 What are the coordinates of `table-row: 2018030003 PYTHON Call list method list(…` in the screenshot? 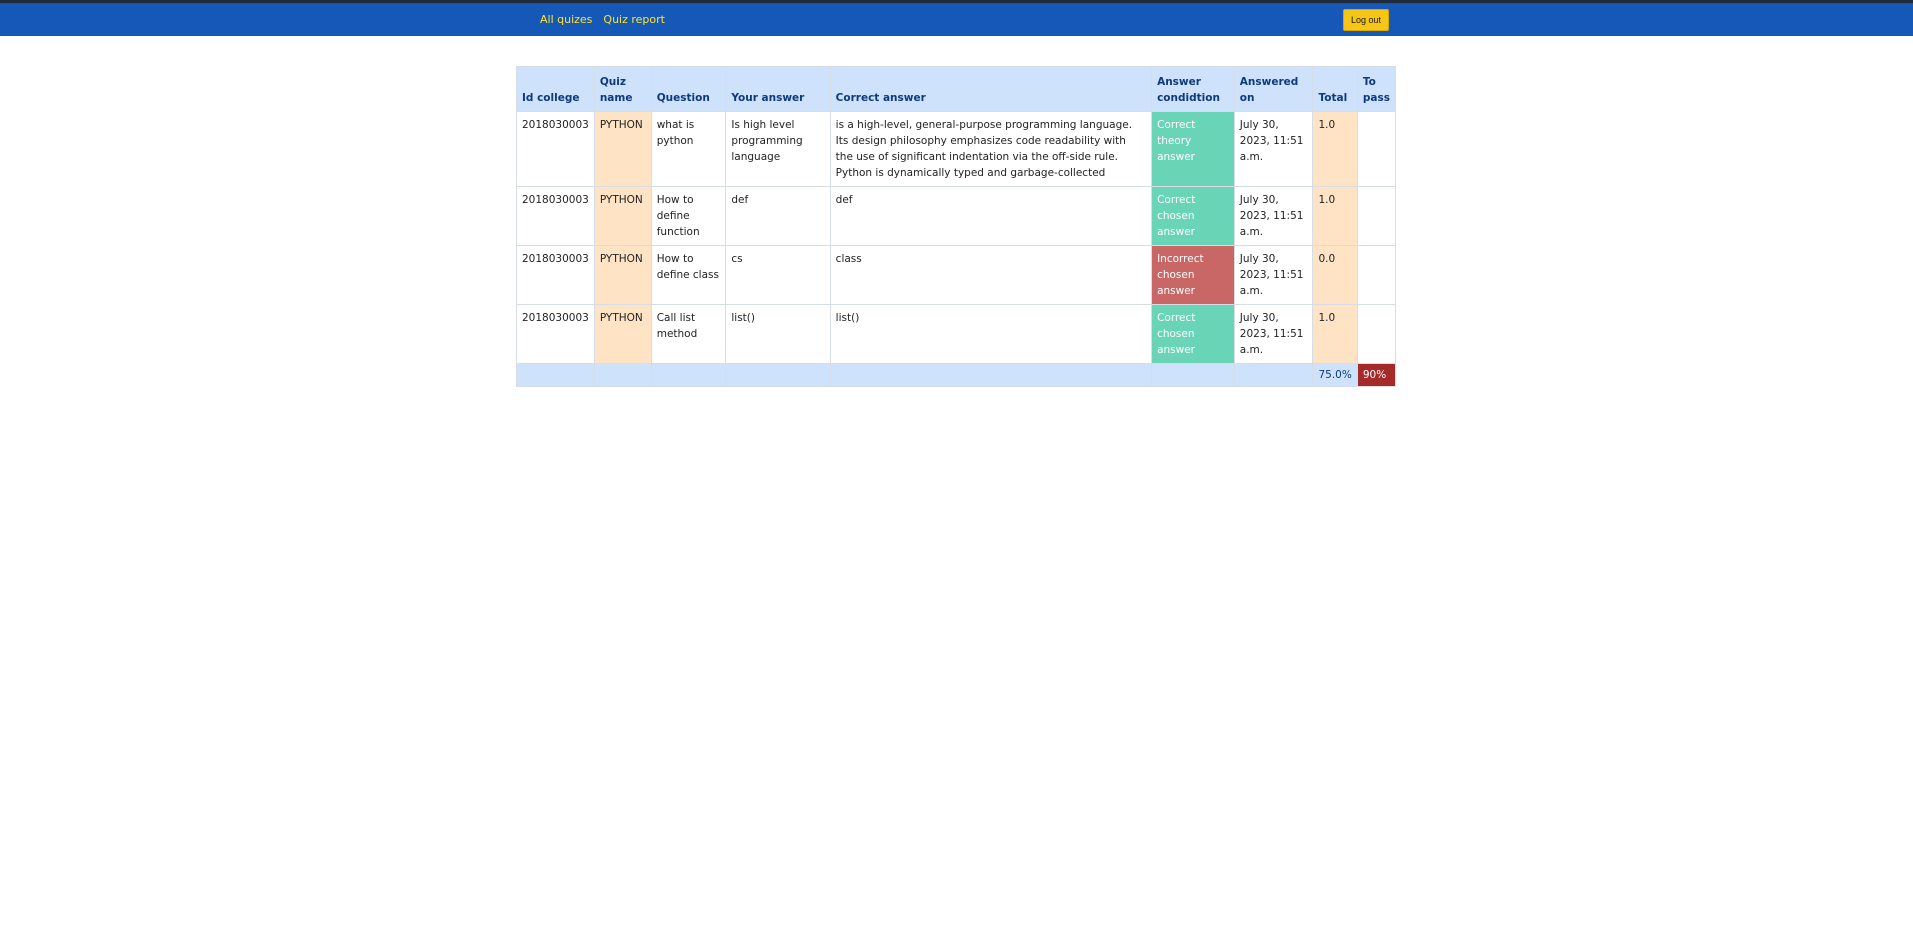 It's located at (956, 334).